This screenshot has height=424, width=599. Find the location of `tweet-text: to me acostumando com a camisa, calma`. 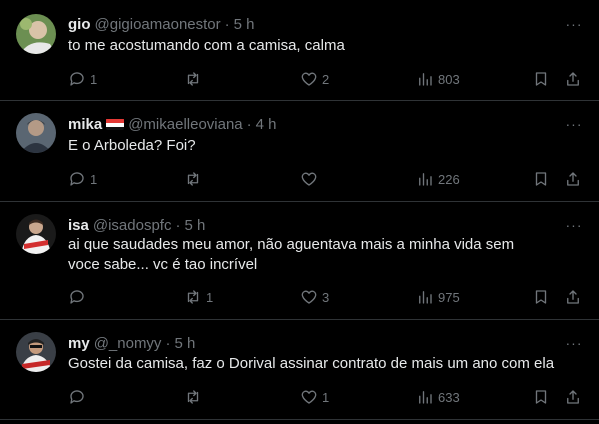

tweet-text: to me acostumando com a camisa, calma is located at coordinates (206, 45).